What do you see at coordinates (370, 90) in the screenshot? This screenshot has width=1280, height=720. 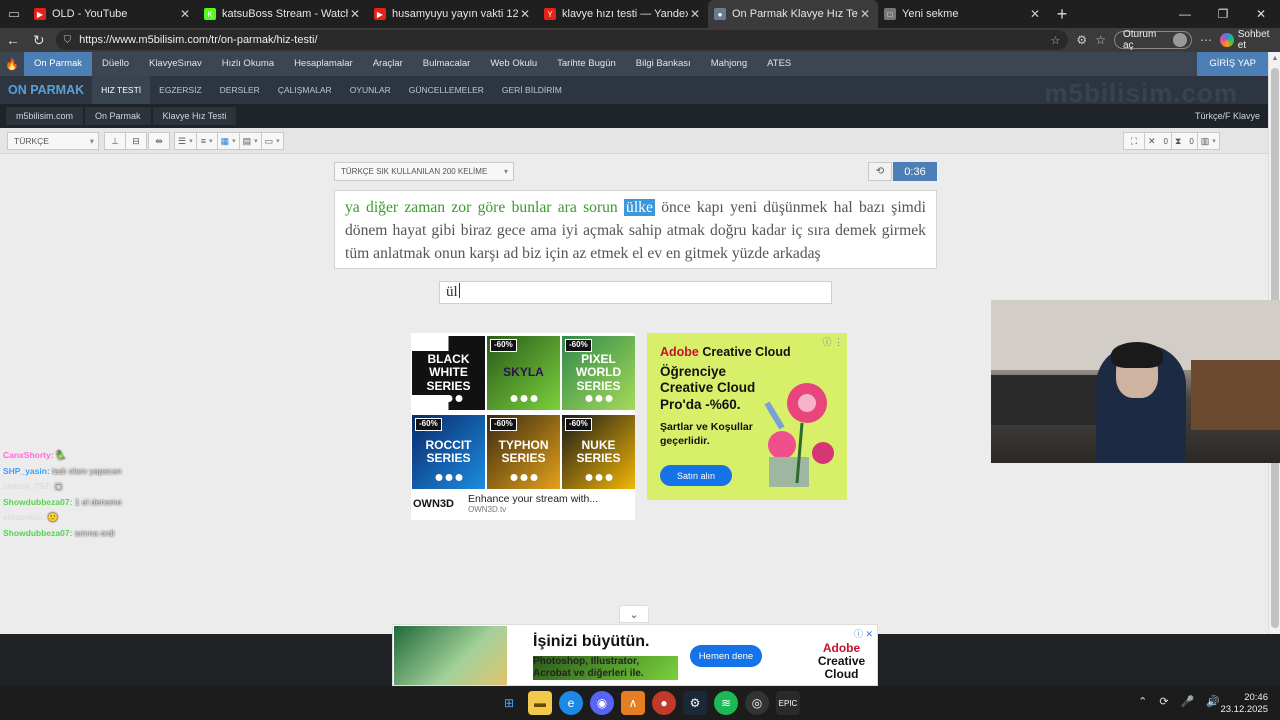 I see `subnav-item: OYUNLAR` at bounding box center [370, 90].